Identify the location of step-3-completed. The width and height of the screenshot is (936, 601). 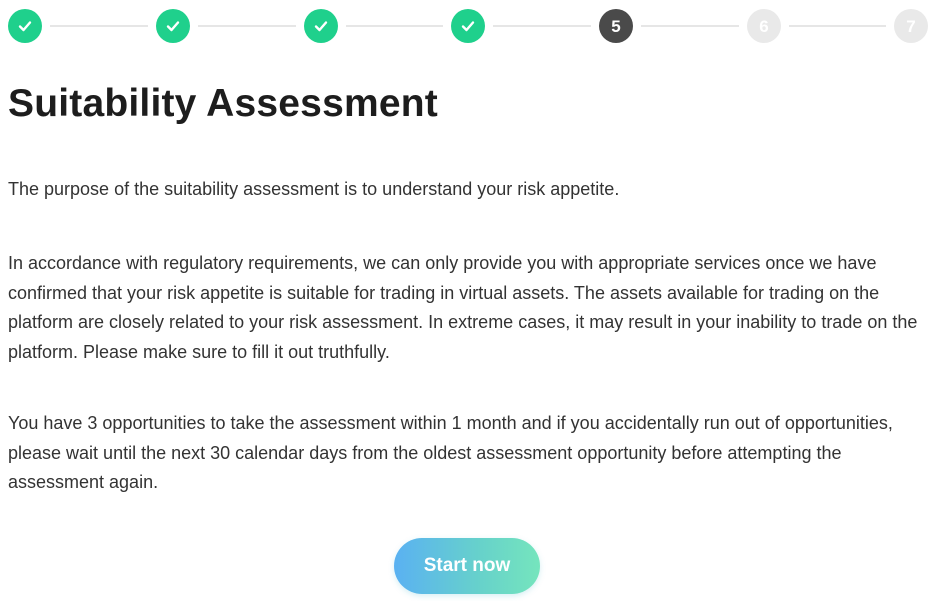
(321, 26).